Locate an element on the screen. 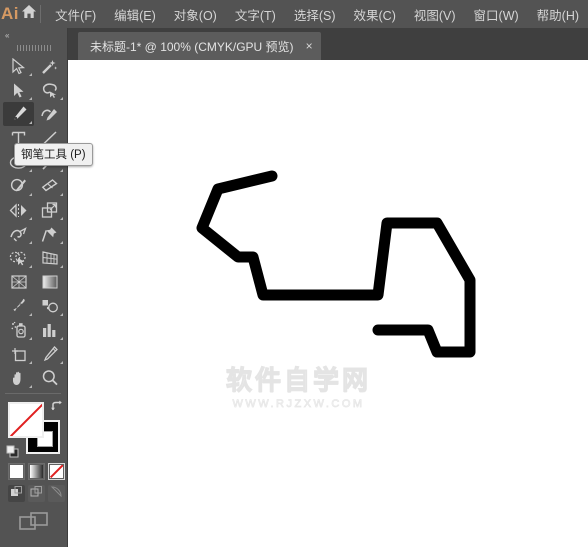  draw-behind-mode is located at coordinates (36, 493).